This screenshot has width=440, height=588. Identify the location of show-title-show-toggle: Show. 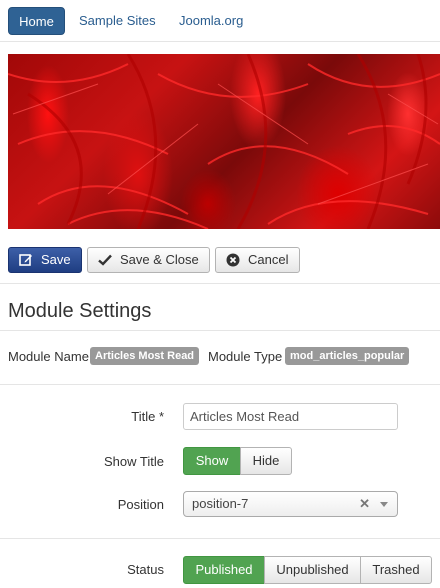
(212, 461).